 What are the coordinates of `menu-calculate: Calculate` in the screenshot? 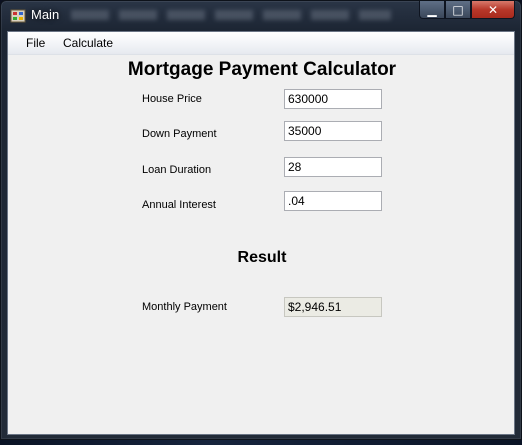 It's located at (88, 43).